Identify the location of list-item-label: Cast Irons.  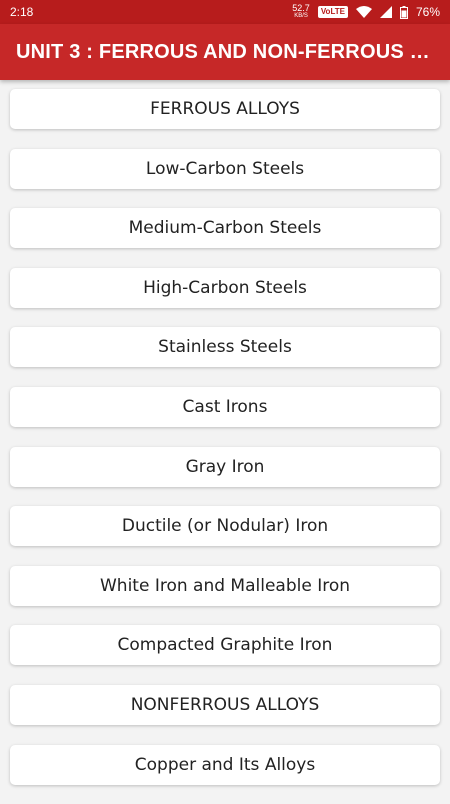
(225, 406).